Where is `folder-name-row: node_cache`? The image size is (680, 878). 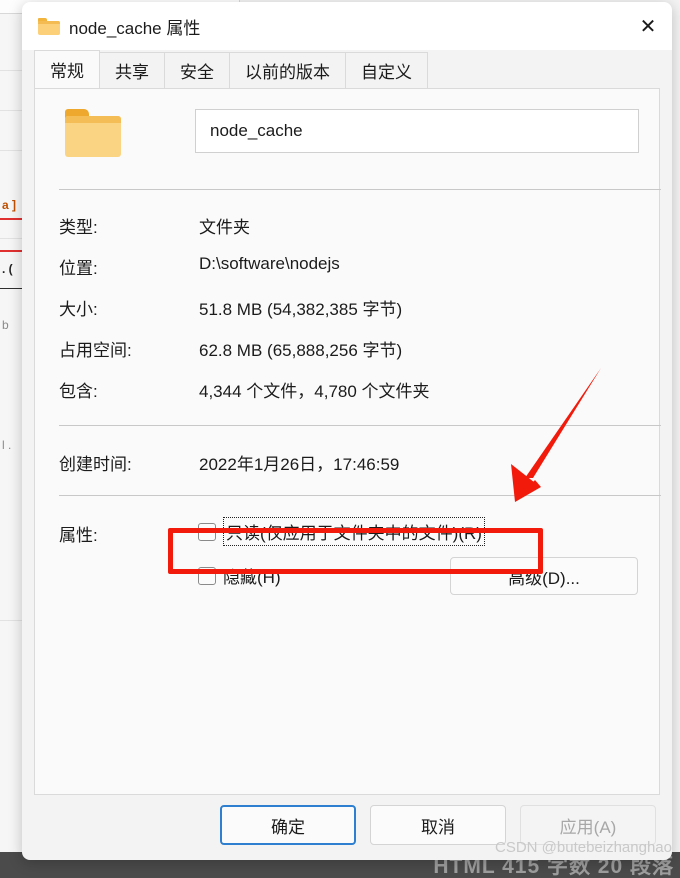
folder-name-row: node_cache is located at coordinates (347, 134).